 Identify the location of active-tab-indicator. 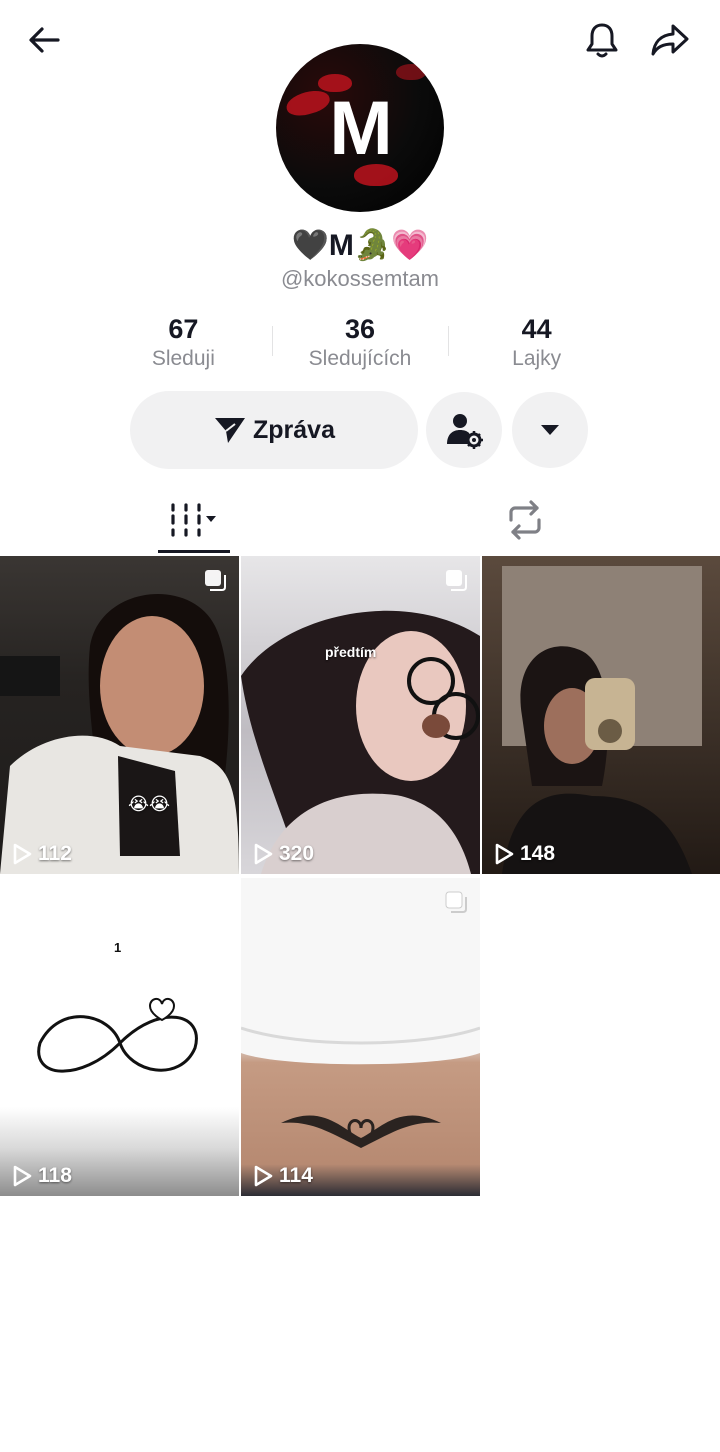
(194, 551).